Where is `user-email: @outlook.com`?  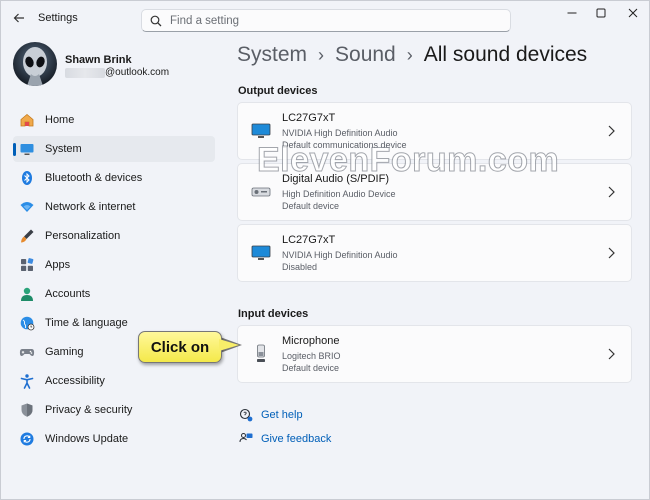 user-email: @outlook.com is located at coordinates (117, 72).